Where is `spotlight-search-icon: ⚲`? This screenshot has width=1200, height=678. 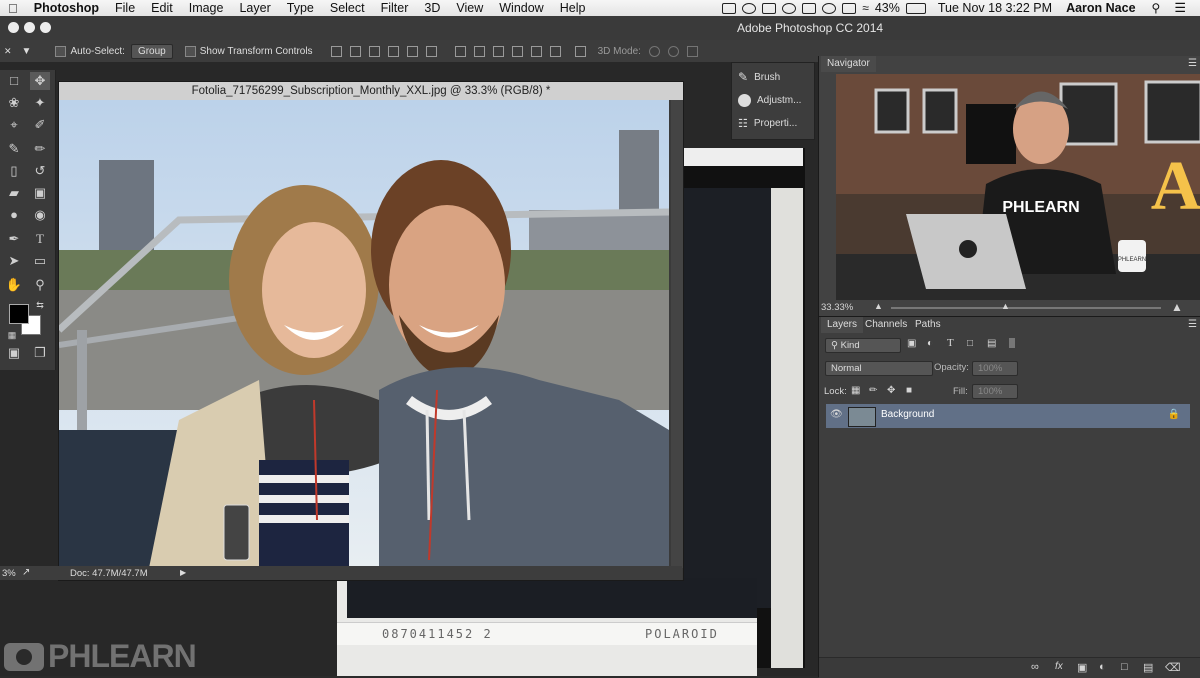 spotlight-search-icon: ⚲ is located at coordinates (1156, 8).